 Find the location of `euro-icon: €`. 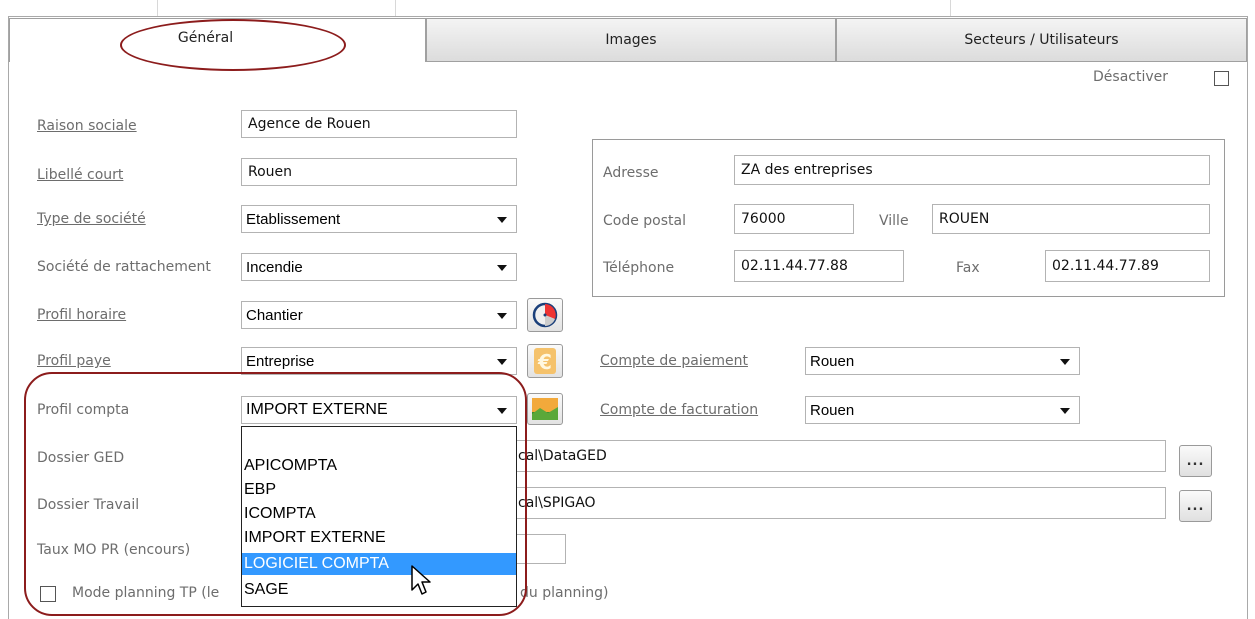

euro-icon: € is located at coordinates (545, 361).